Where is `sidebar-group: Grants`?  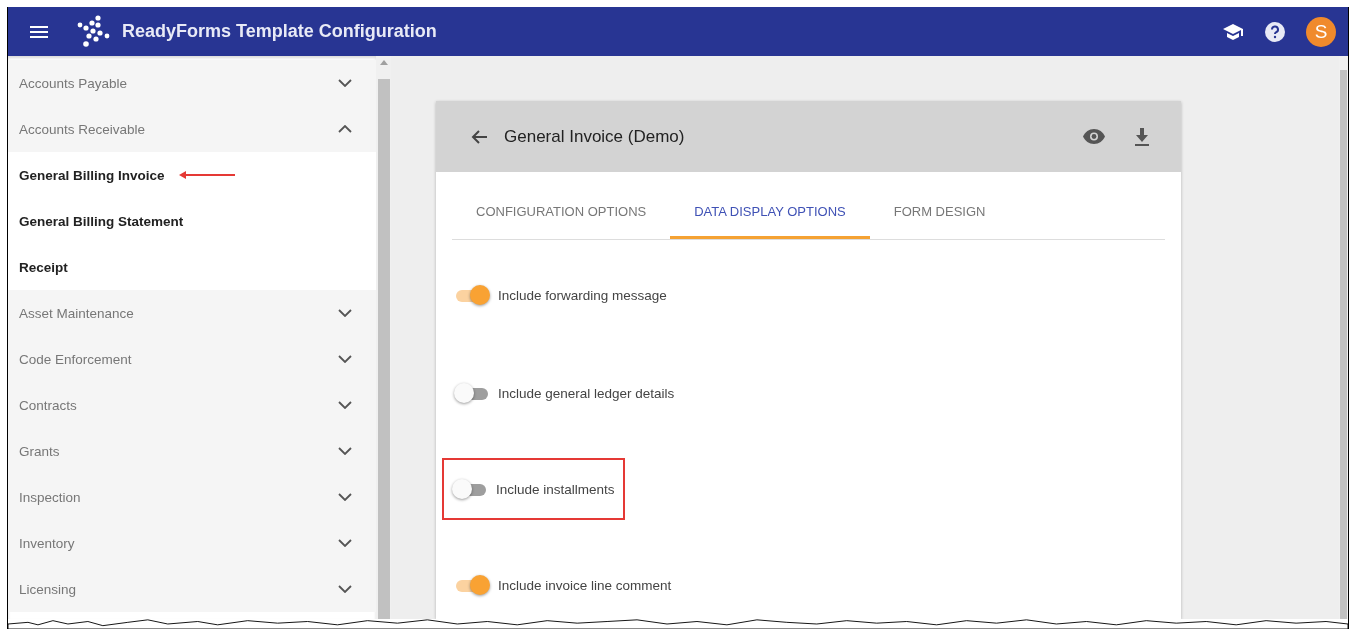 sidebar-group: Grants is located at coordinates (192, 451).